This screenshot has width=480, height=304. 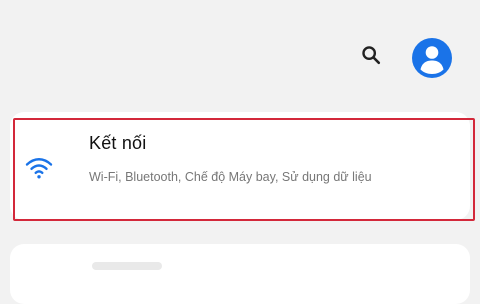 I want to click on settings-item-title: Kết nối, so click(x=118, y=143).